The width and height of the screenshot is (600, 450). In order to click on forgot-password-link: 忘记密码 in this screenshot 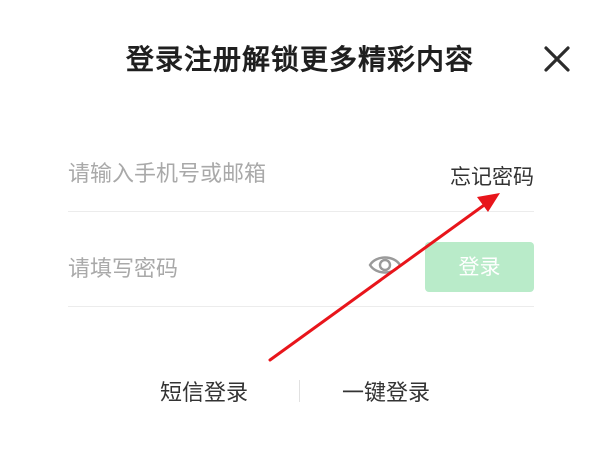, I will do `click(492, 176)`.